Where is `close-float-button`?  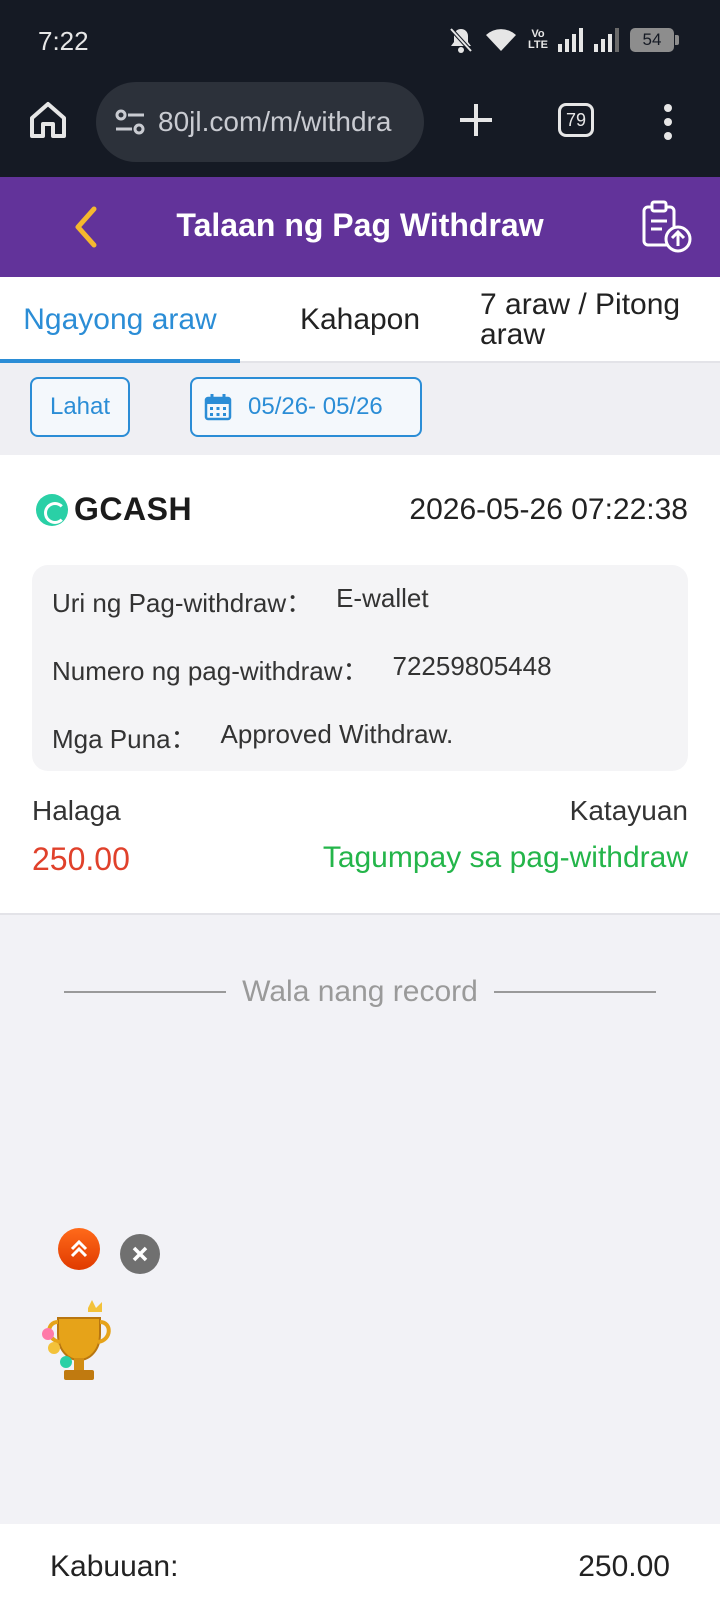
close-float-button is located at coordinates (140, 1254).